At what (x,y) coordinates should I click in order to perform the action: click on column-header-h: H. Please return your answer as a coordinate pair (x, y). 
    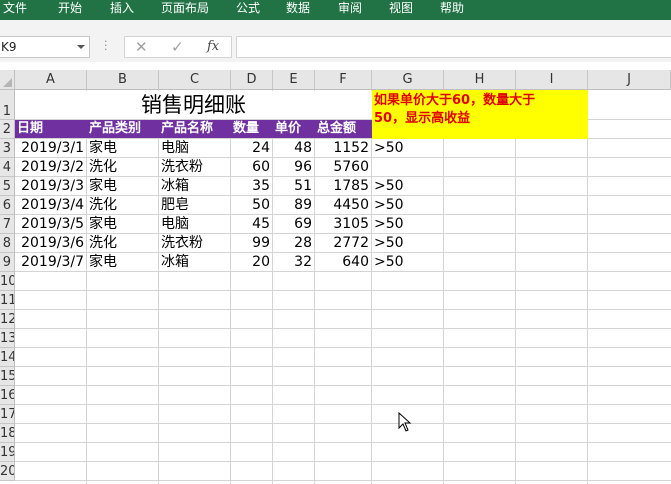
    Looking at the image, I should click on (480, 80).